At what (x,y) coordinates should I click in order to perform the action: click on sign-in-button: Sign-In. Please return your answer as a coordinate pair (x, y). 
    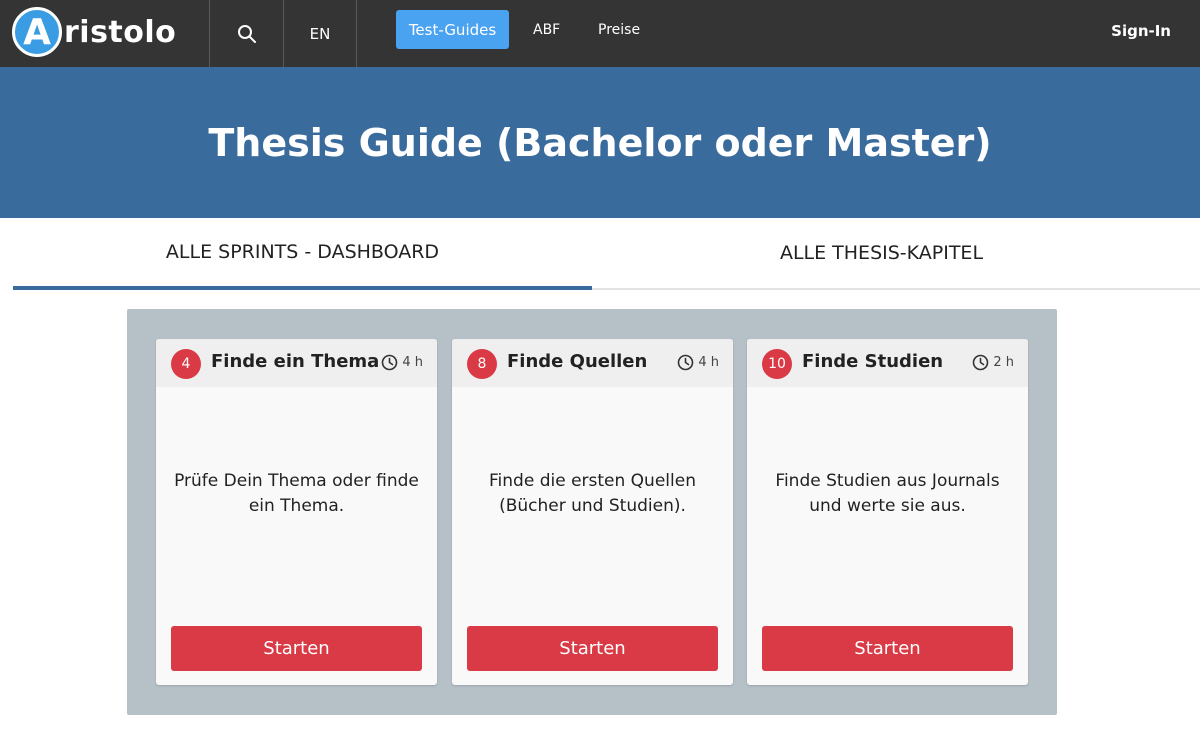
    Looking at the image, I should click on (1141, 31).